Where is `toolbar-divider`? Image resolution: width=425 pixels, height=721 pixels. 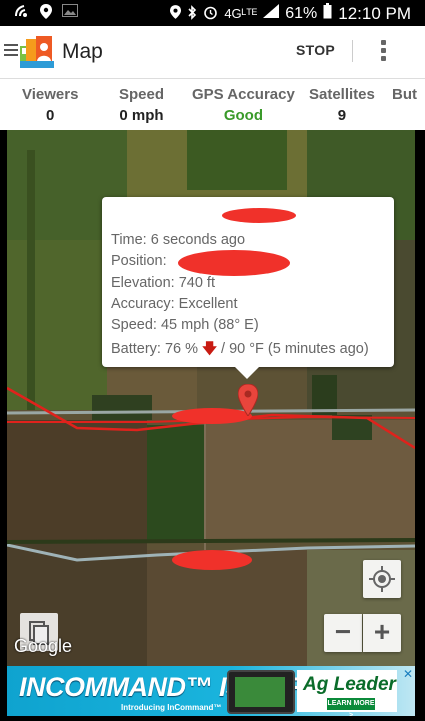 toolbar-divider is located at coordinates (352, 51).